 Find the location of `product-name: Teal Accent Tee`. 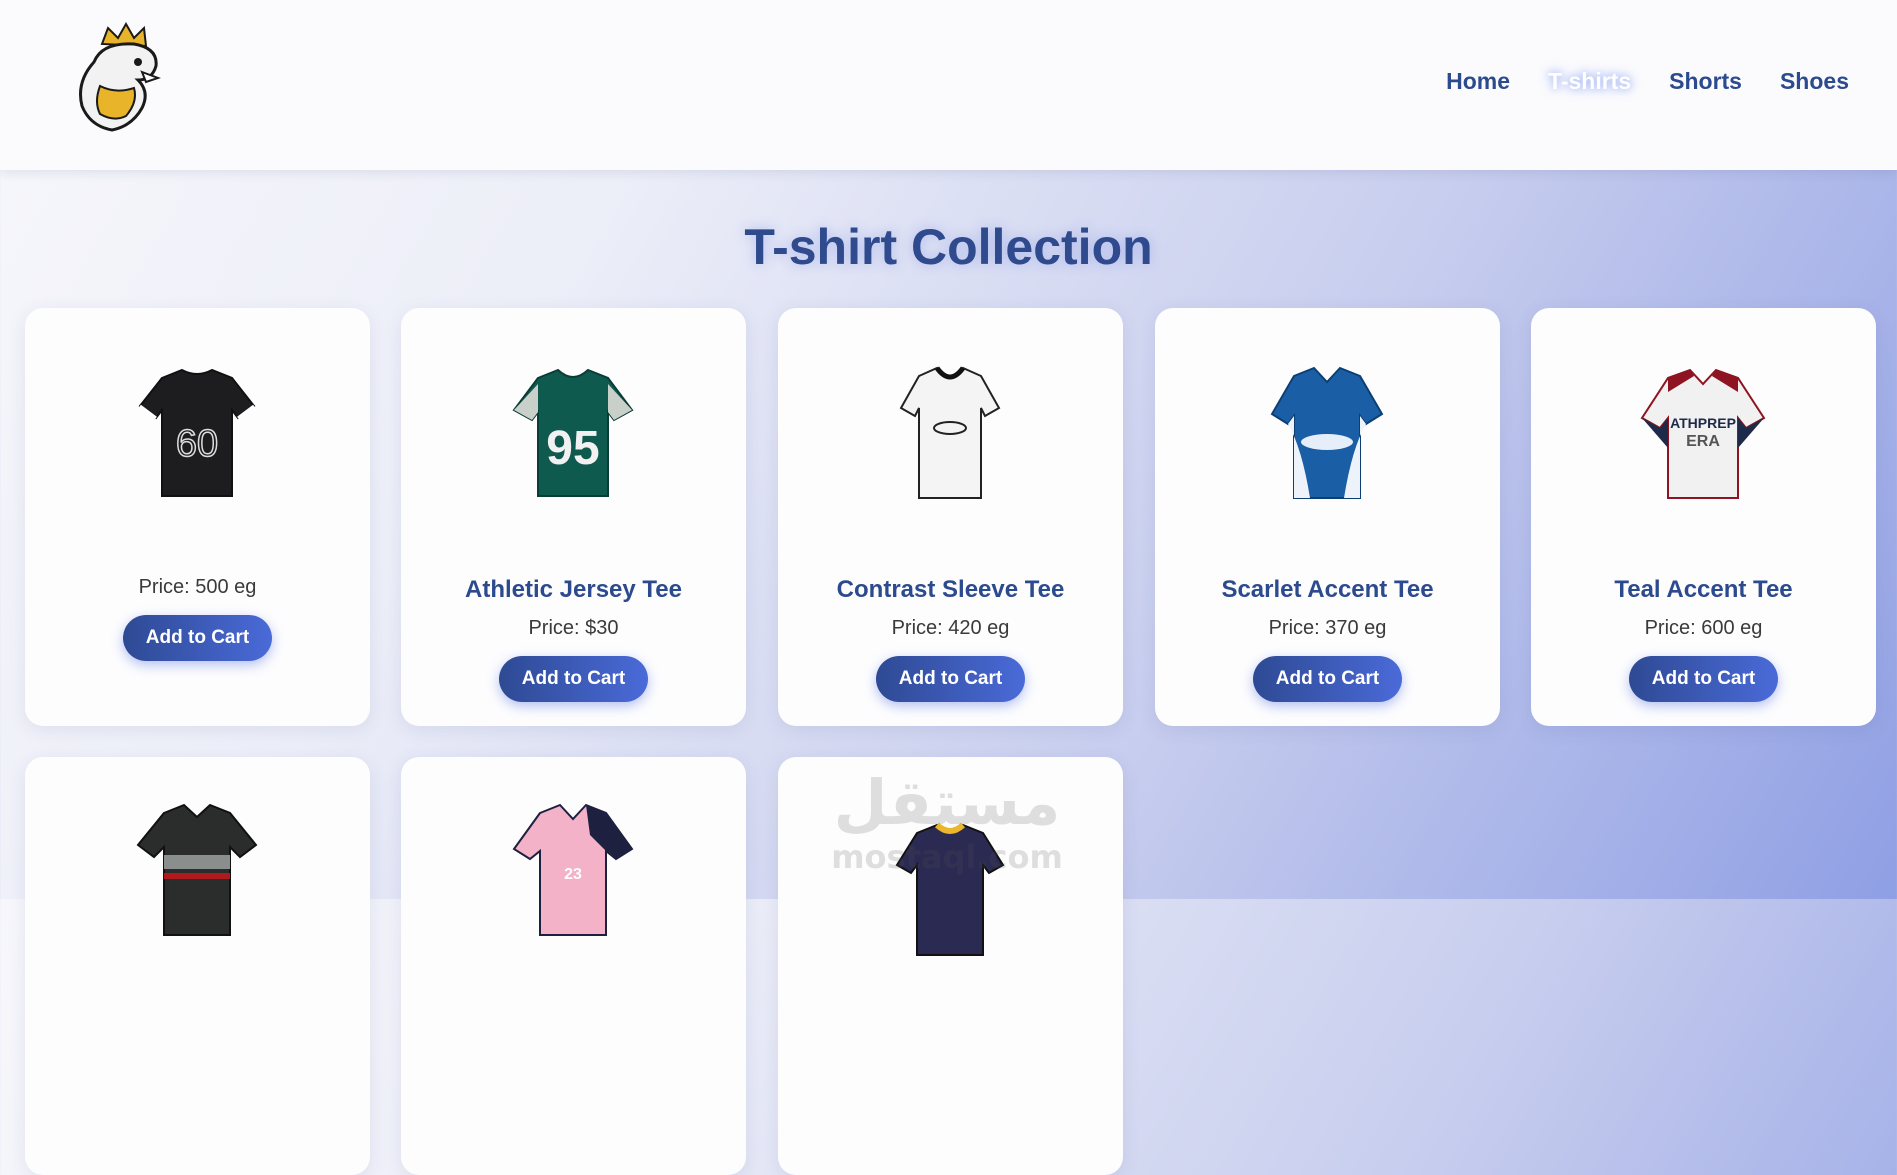

product-name: Teal Accent Tee is located at coordinates (1703, 589).